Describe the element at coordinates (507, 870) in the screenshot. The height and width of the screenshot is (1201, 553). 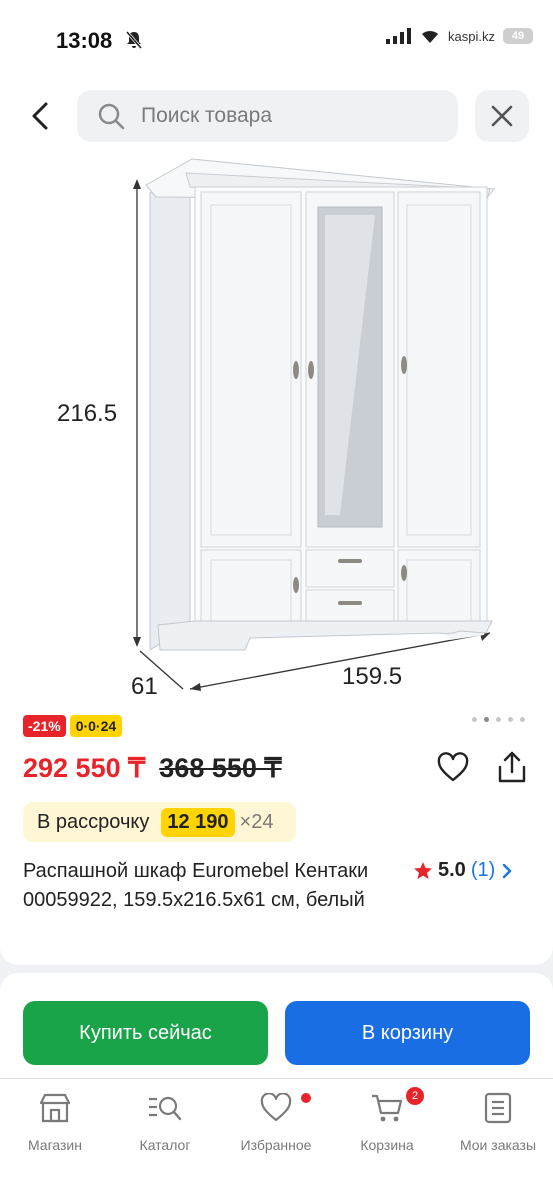
I see `chevron-right-icon` at that location.